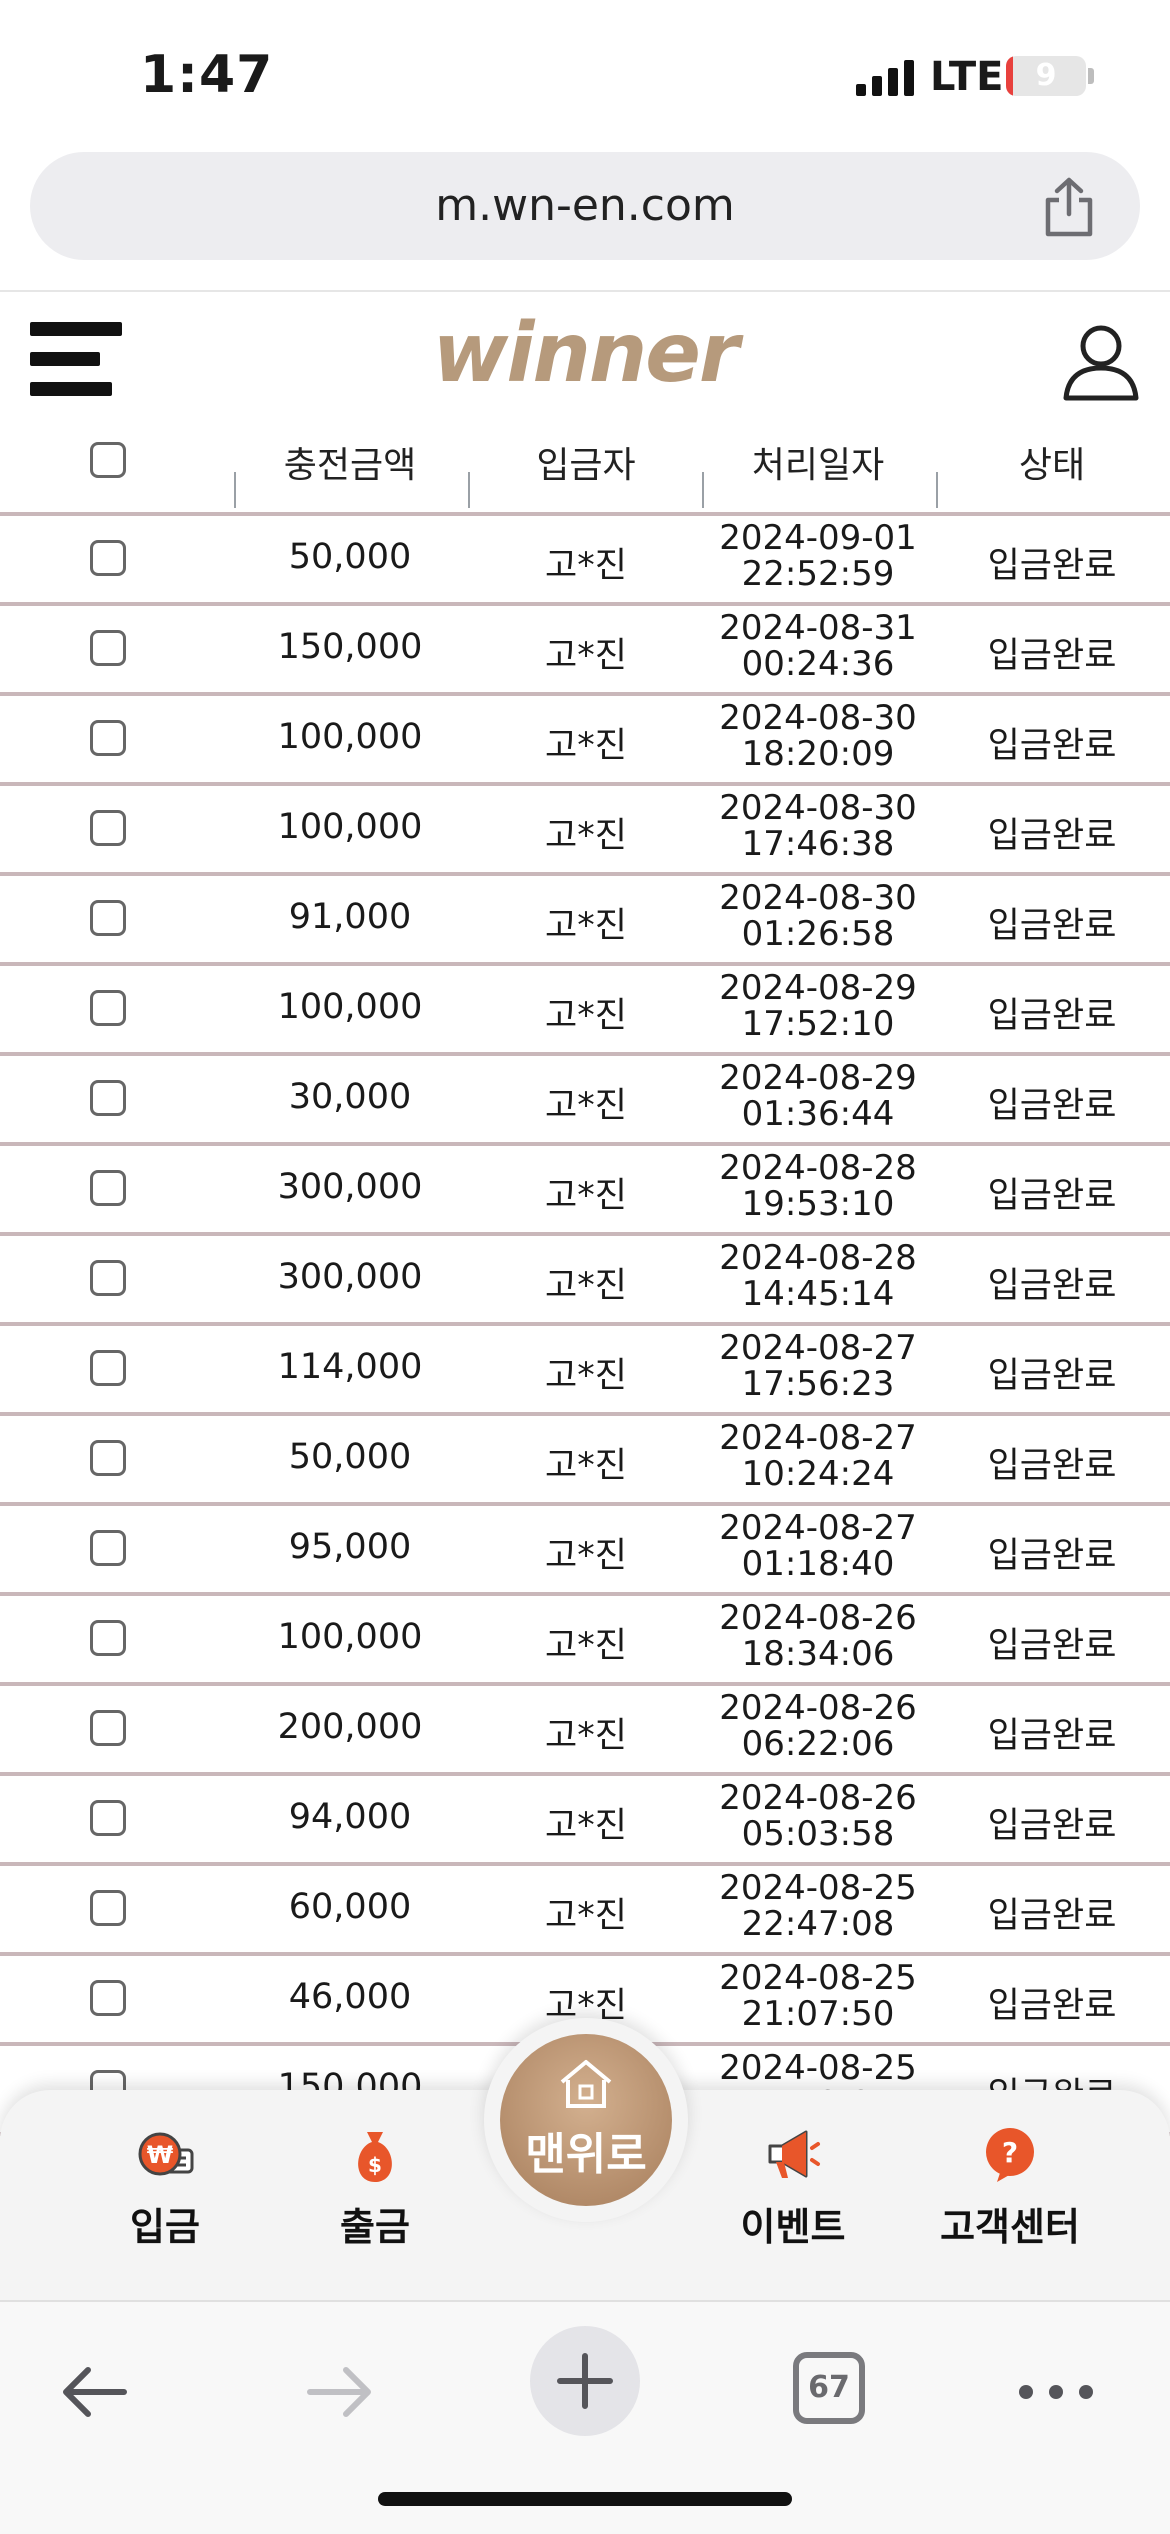 This screenshot has height=2534, width=1170. What do you see at coordinates (829, 2388) in the screenshot?
I see `tabs-button: 67` at bounding box center [829, 2388].